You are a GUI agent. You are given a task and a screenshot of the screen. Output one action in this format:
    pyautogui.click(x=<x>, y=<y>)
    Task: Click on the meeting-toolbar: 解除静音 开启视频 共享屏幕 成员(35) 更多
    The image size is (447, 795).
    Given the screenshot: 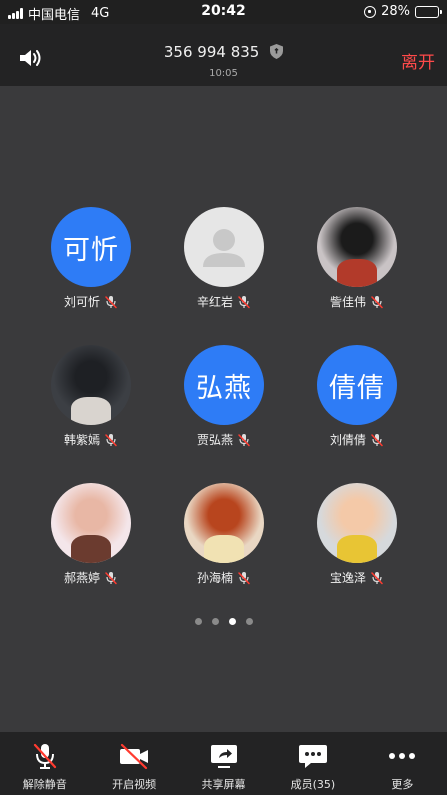 What is the action you would take?
    pyautogui.click(x=223, y=763)
    